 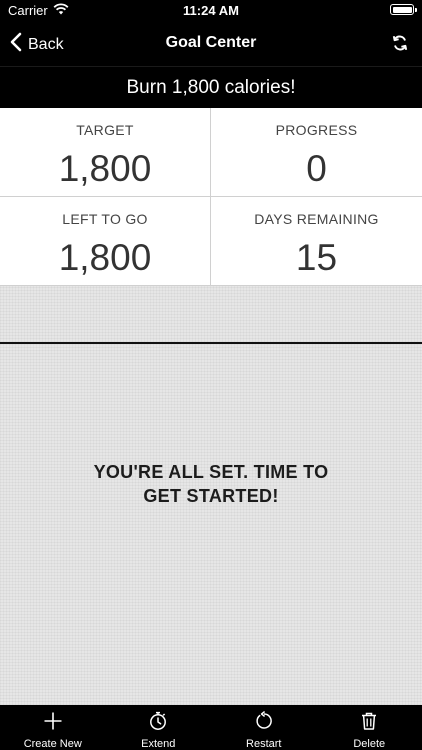 What do you see at coordinates (403, 9) in the screenshot?
I see `battery-icon` at bounding box center [403, 9].